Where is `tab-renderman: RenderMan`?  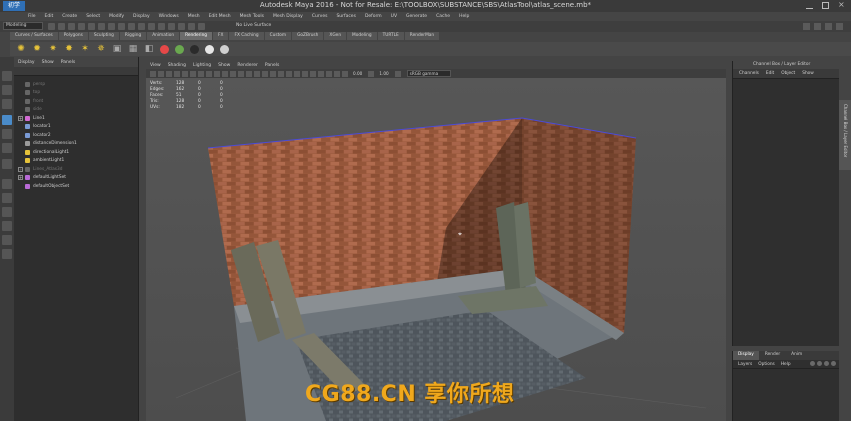
tab-renderman: RenderMan is located at coordinates (422, 36).